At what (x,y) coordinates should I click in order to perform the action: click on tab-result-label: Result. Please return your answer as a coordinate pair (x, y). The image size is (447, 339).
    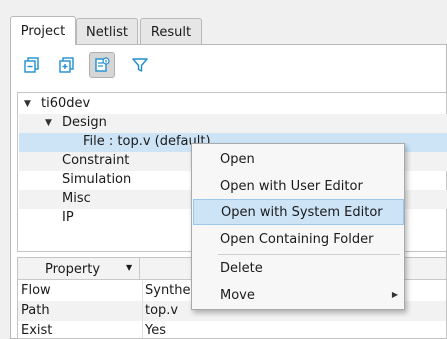
    Looking at the image, I should click on (171, 32).